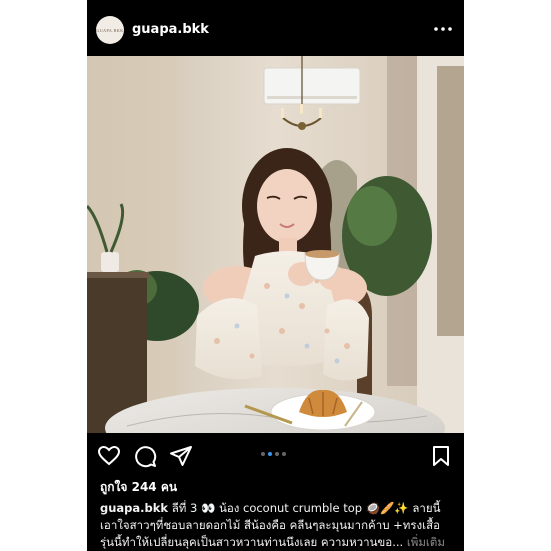 The image size is (551, 551). What do you see at coordinates (145, 456) in the screenshot?
I see `comment-icon` at bounding box center [145, 456].